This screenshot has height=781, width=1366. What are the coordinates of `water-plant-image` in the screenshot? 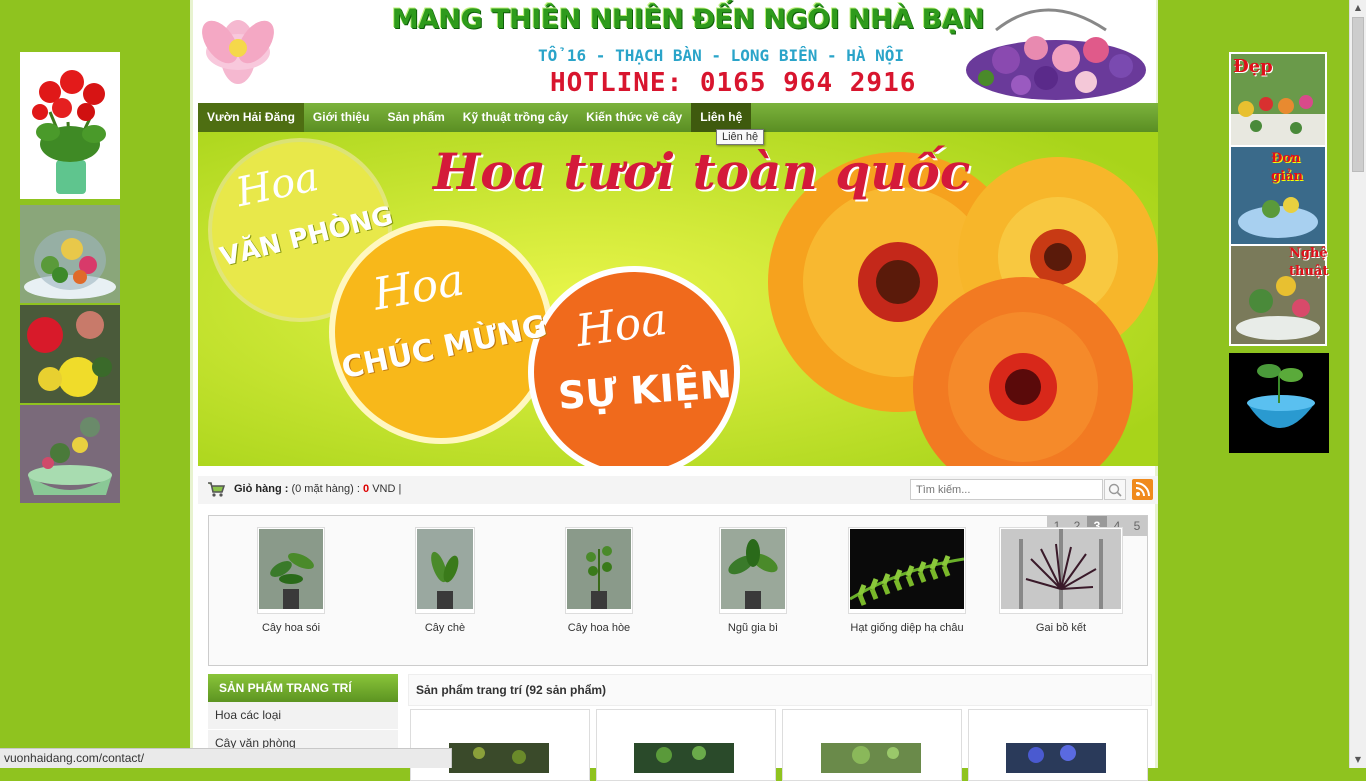 It's located at (1281, 396).